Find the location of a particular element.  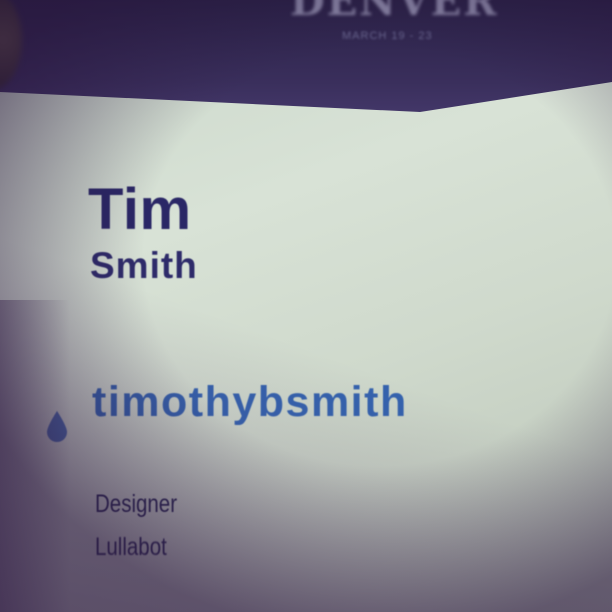

last-name: Smith is located at coordinates (144, 265).